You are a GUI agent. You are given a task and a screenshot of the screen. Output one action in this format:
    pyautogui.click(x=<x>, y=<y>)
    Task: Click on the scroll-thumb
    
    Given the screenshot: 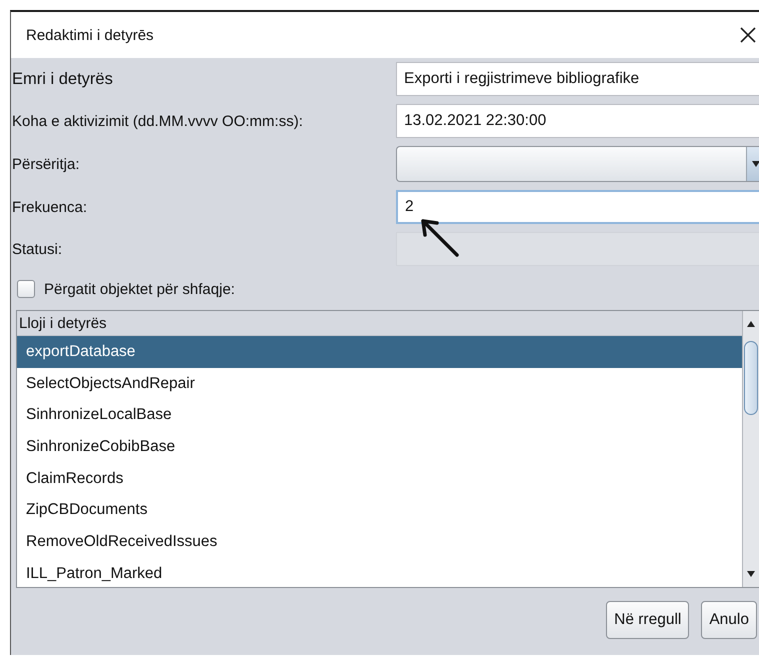 What is the action you would take?
    pyautogui.click(x=751, y=378)
    